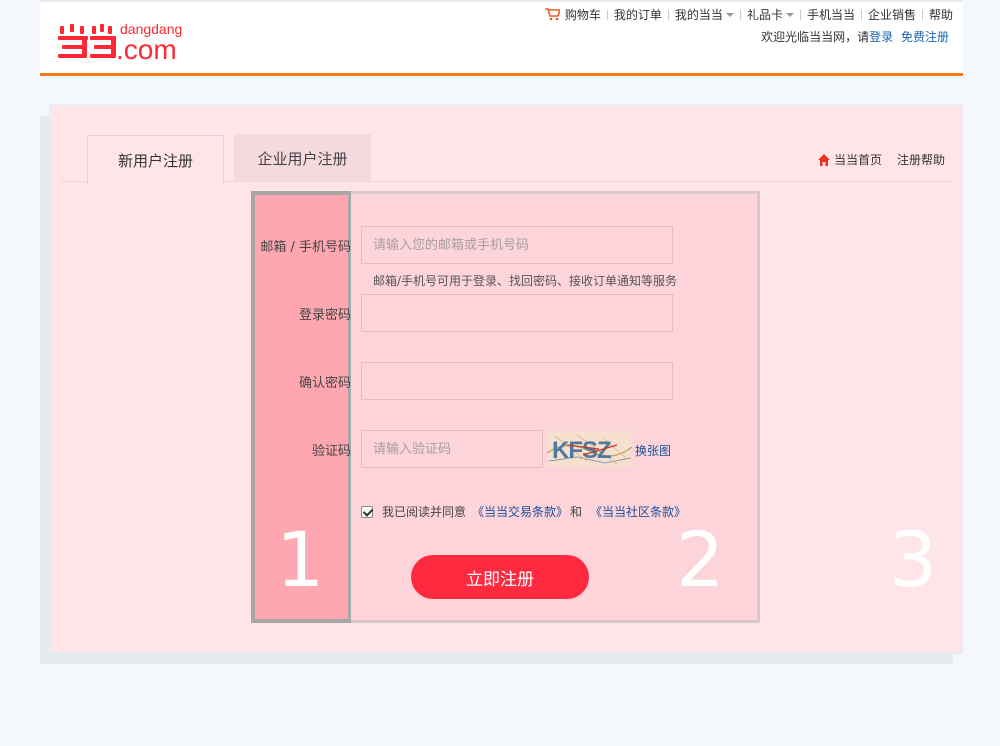 This screenshot has height=746, width=1000. I want to click on panel-links: 当当首页 注册帮助, so click(881, 159).